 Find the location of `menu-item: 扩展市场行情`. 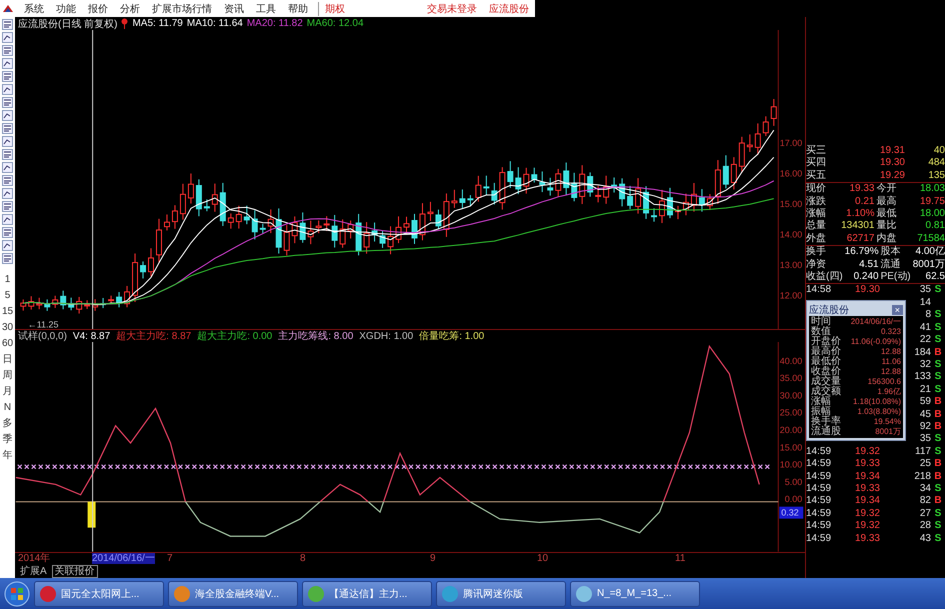

menu-item: 扩展市场行情 is located at coordinates (182, 9).